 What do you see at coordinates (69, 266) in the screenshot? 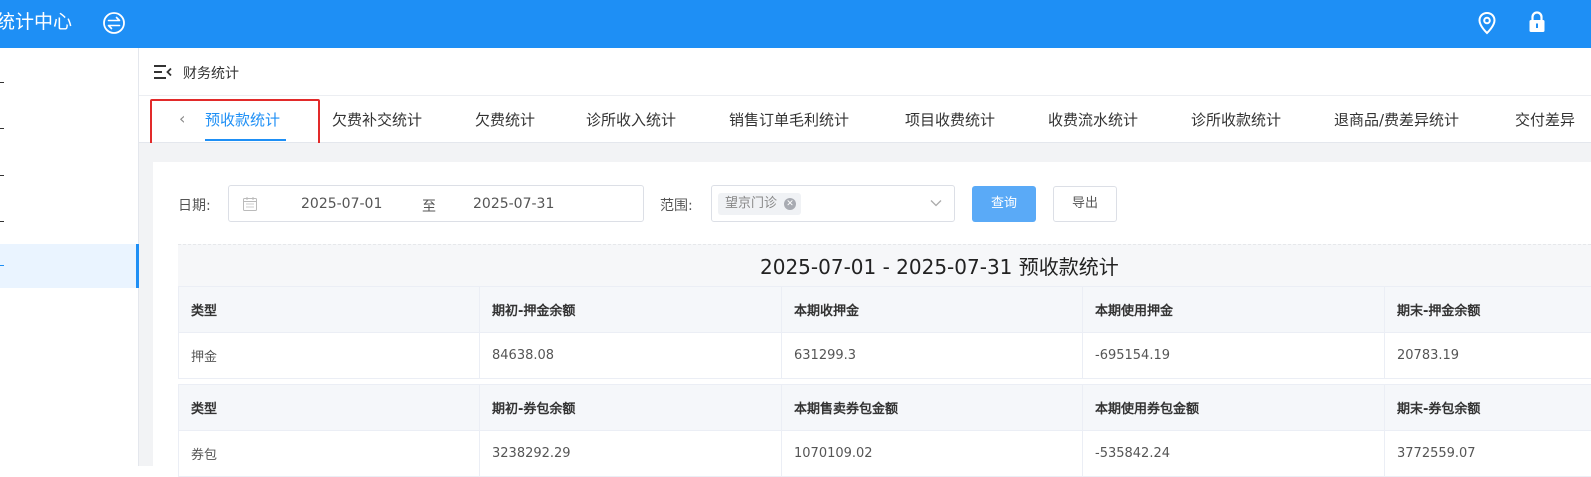
I see `sidebar-item-active` at bounding box center [69, 266].